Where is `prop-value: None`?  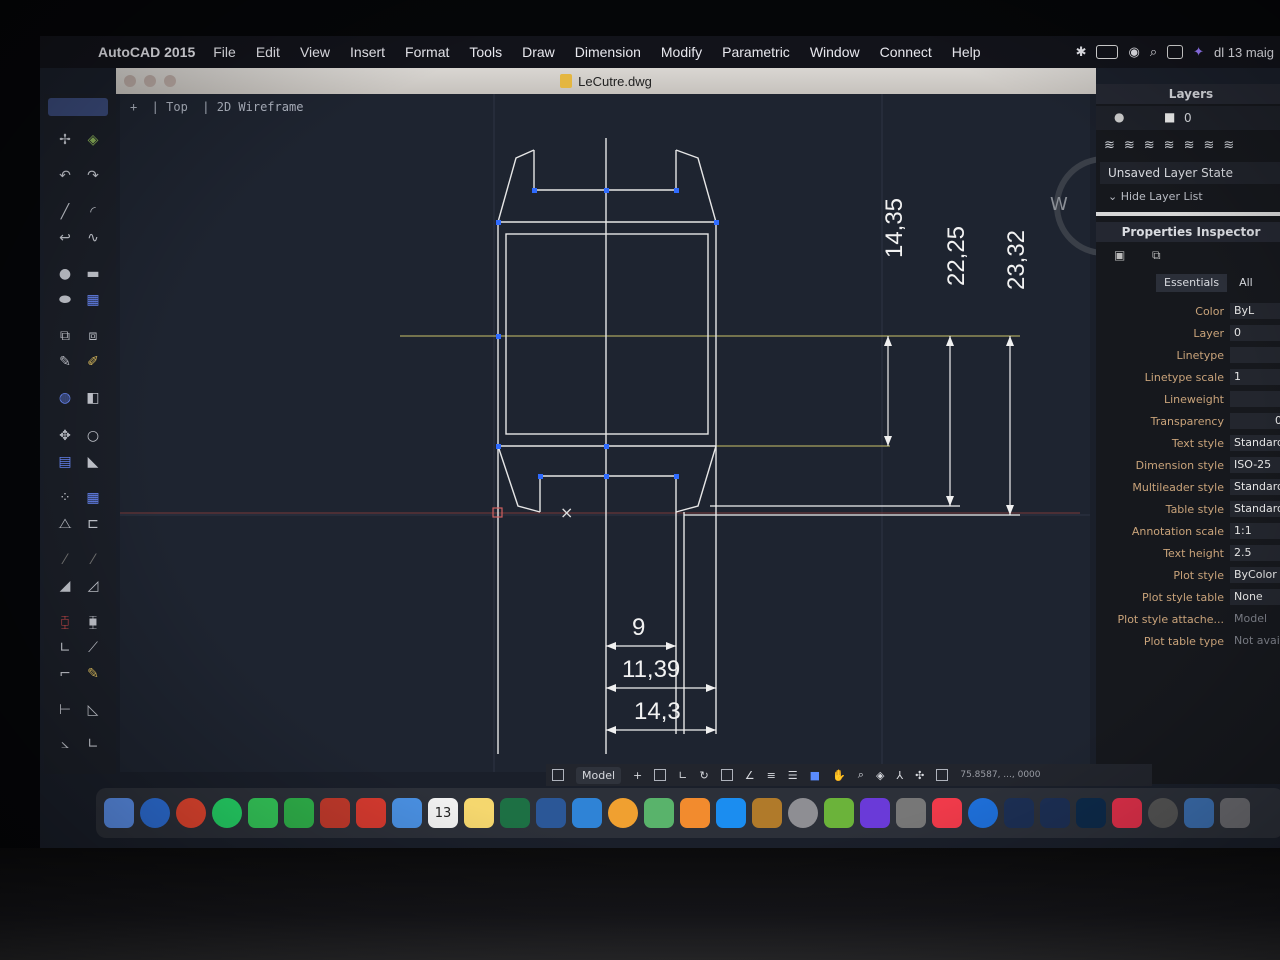 prop-value: None is located at coordinates (1255, 597).